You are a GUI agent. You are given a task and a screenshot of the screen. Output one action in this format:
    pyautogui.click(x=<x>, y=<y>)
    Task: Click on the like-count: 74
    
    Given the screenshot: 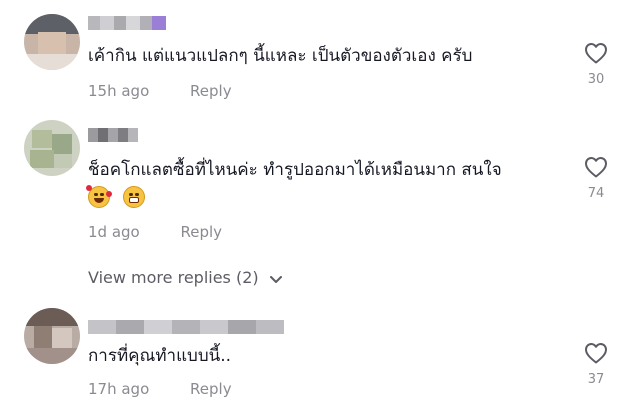 What is the action you would take?
    pyautogui.click(x=596, y=193)
    